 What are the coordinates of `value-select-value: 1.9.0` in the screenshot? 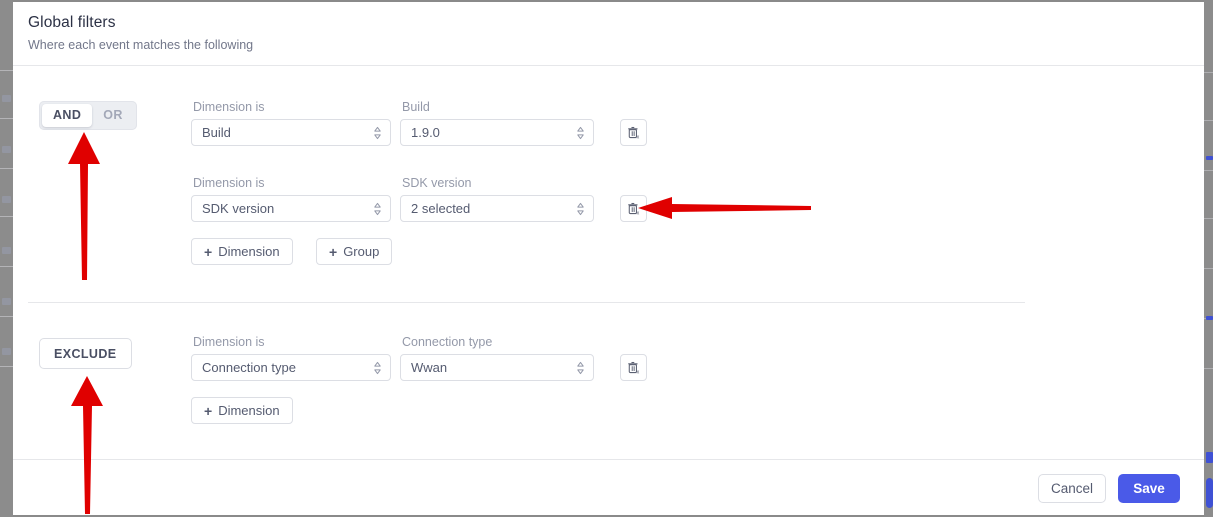 It's located at (425, 132).